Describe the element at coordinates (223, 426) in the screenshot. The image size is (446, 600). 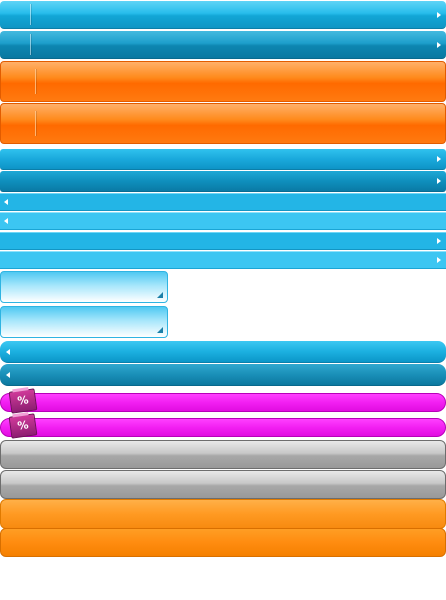
I see `promo-bar-magenta-2: %` at that location.